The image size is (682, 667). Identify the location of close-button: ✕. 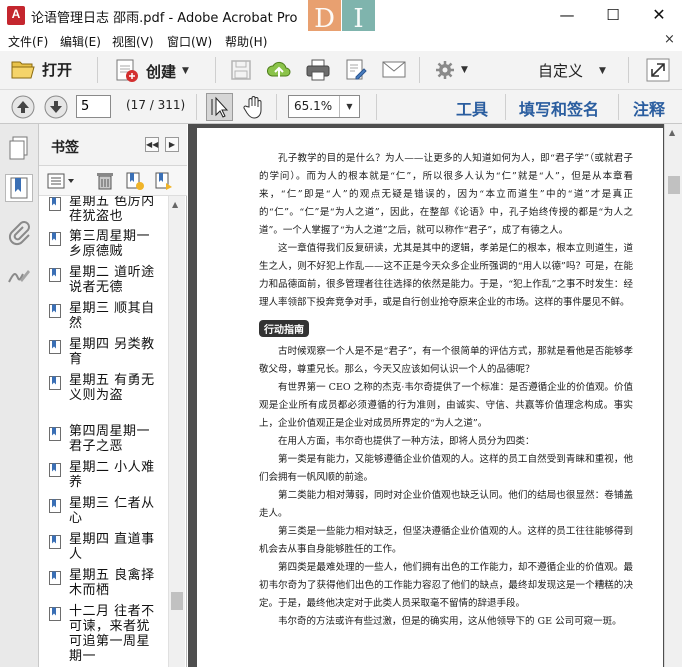
(659, 15).